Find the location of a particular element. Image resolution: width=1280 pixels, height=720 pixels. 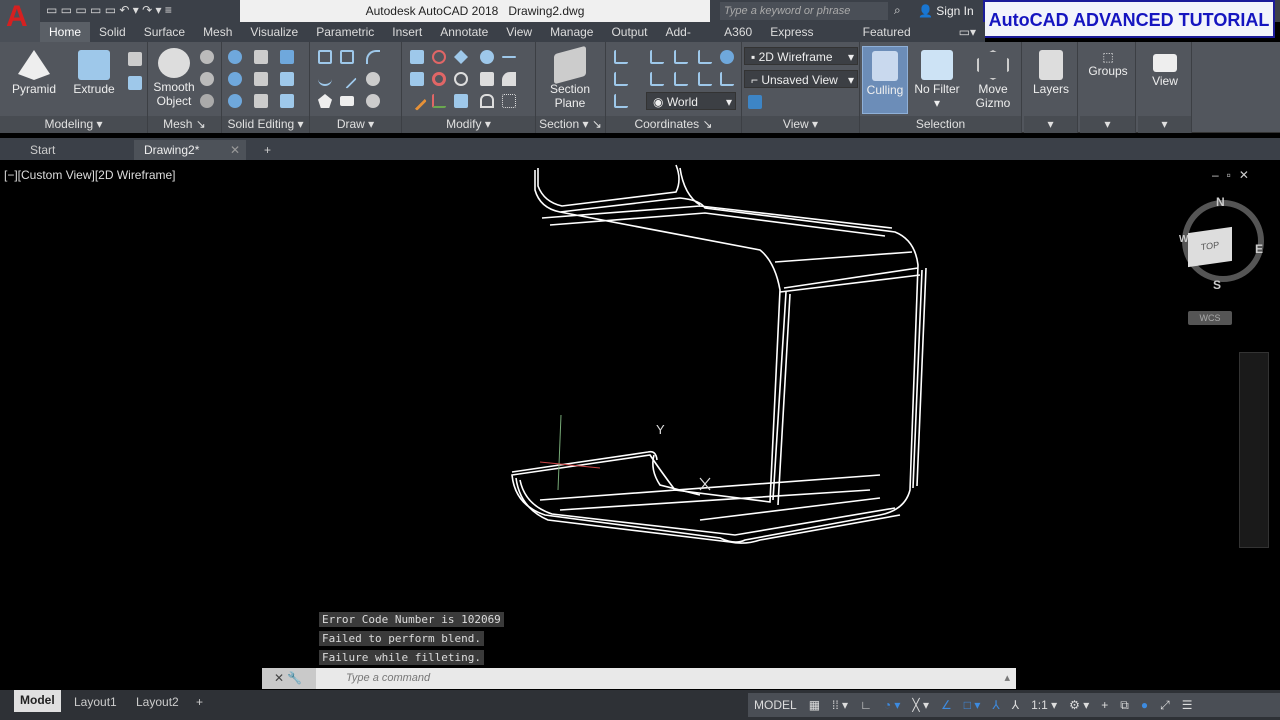

snap-icon: ⁞⁞ ▾ is located at coordinates (840, 705).